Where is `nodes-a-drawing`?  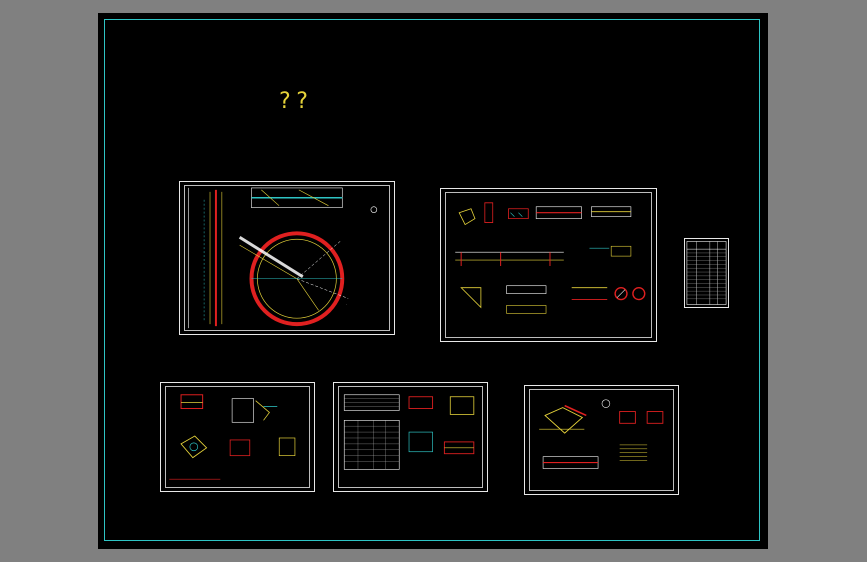 nodes-a-drawing is located at coordinates (232, 437).